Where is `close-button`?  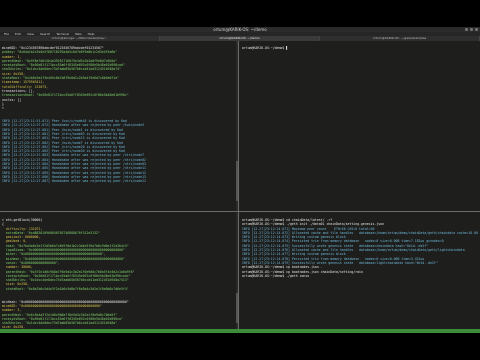 close-button is located at coordinates (476, 29).